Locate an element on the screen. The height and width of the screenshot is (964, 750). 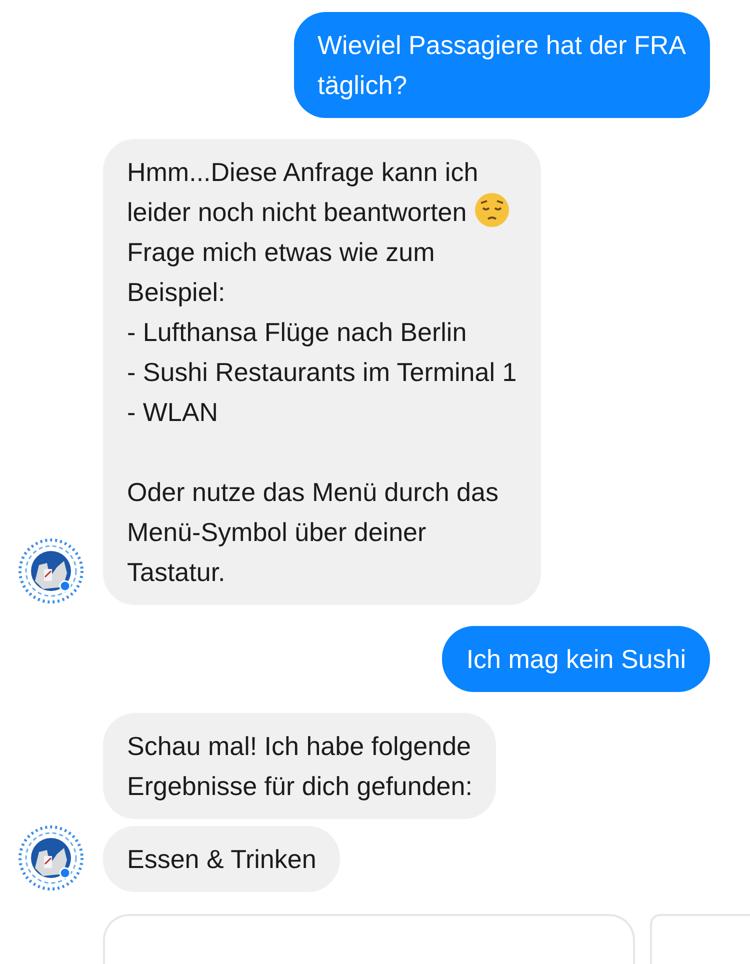
message-text: Schau mal! Ich habe folgende Ergebnisse für dich gefunden: is located at coordinates (299, 766).